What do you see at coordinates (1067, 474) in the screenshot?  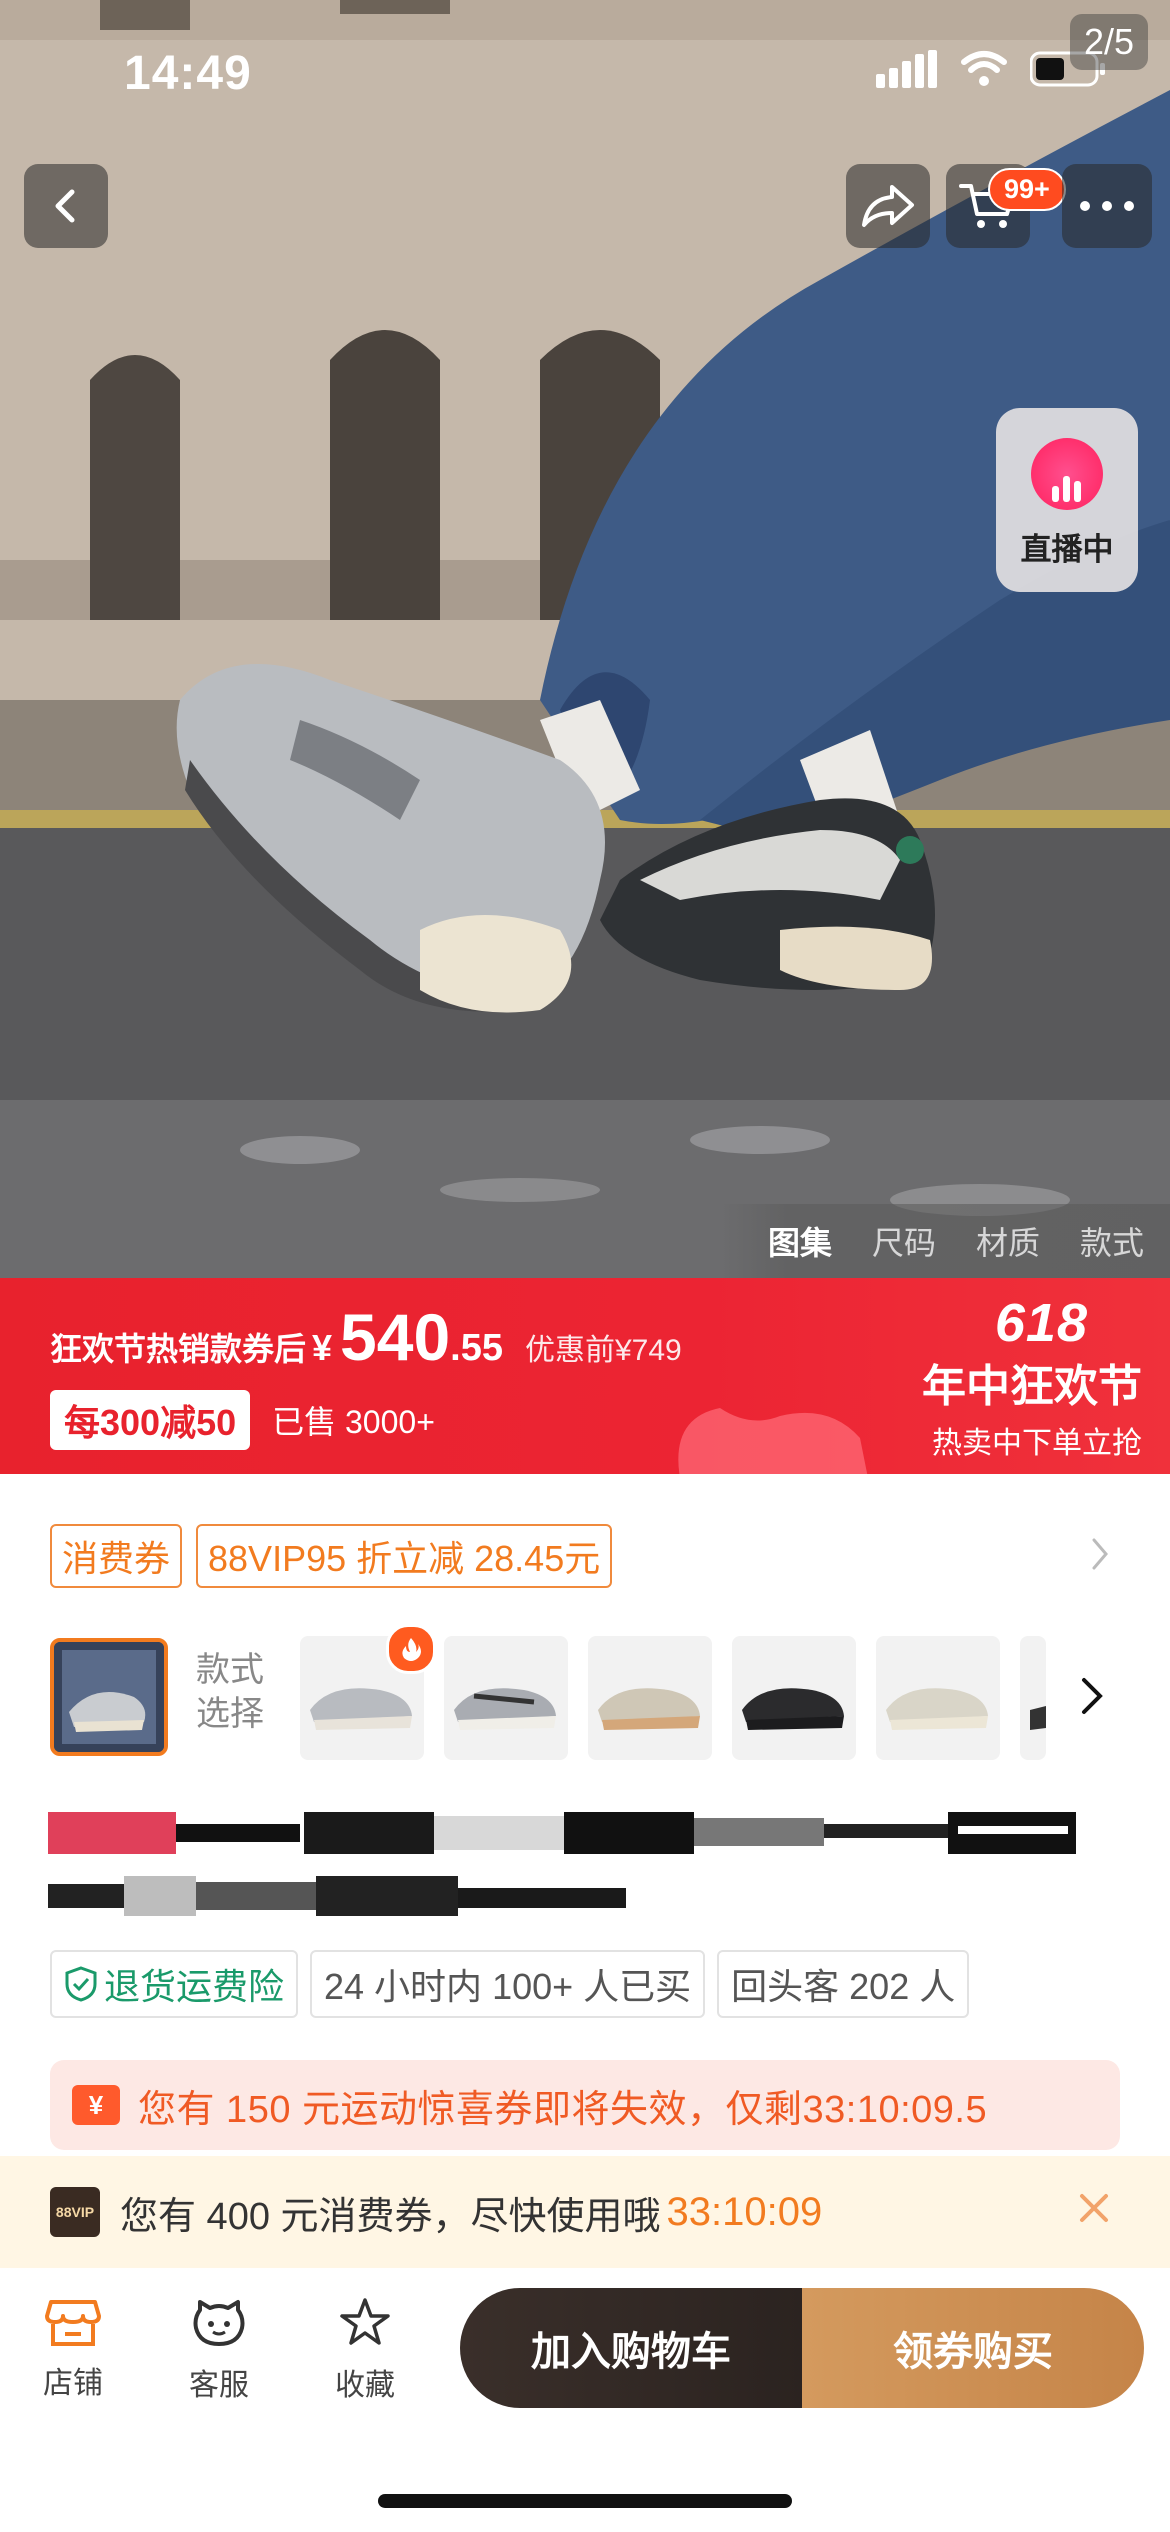 I see `live-bars-icon` at bounding box center [1067, 474].